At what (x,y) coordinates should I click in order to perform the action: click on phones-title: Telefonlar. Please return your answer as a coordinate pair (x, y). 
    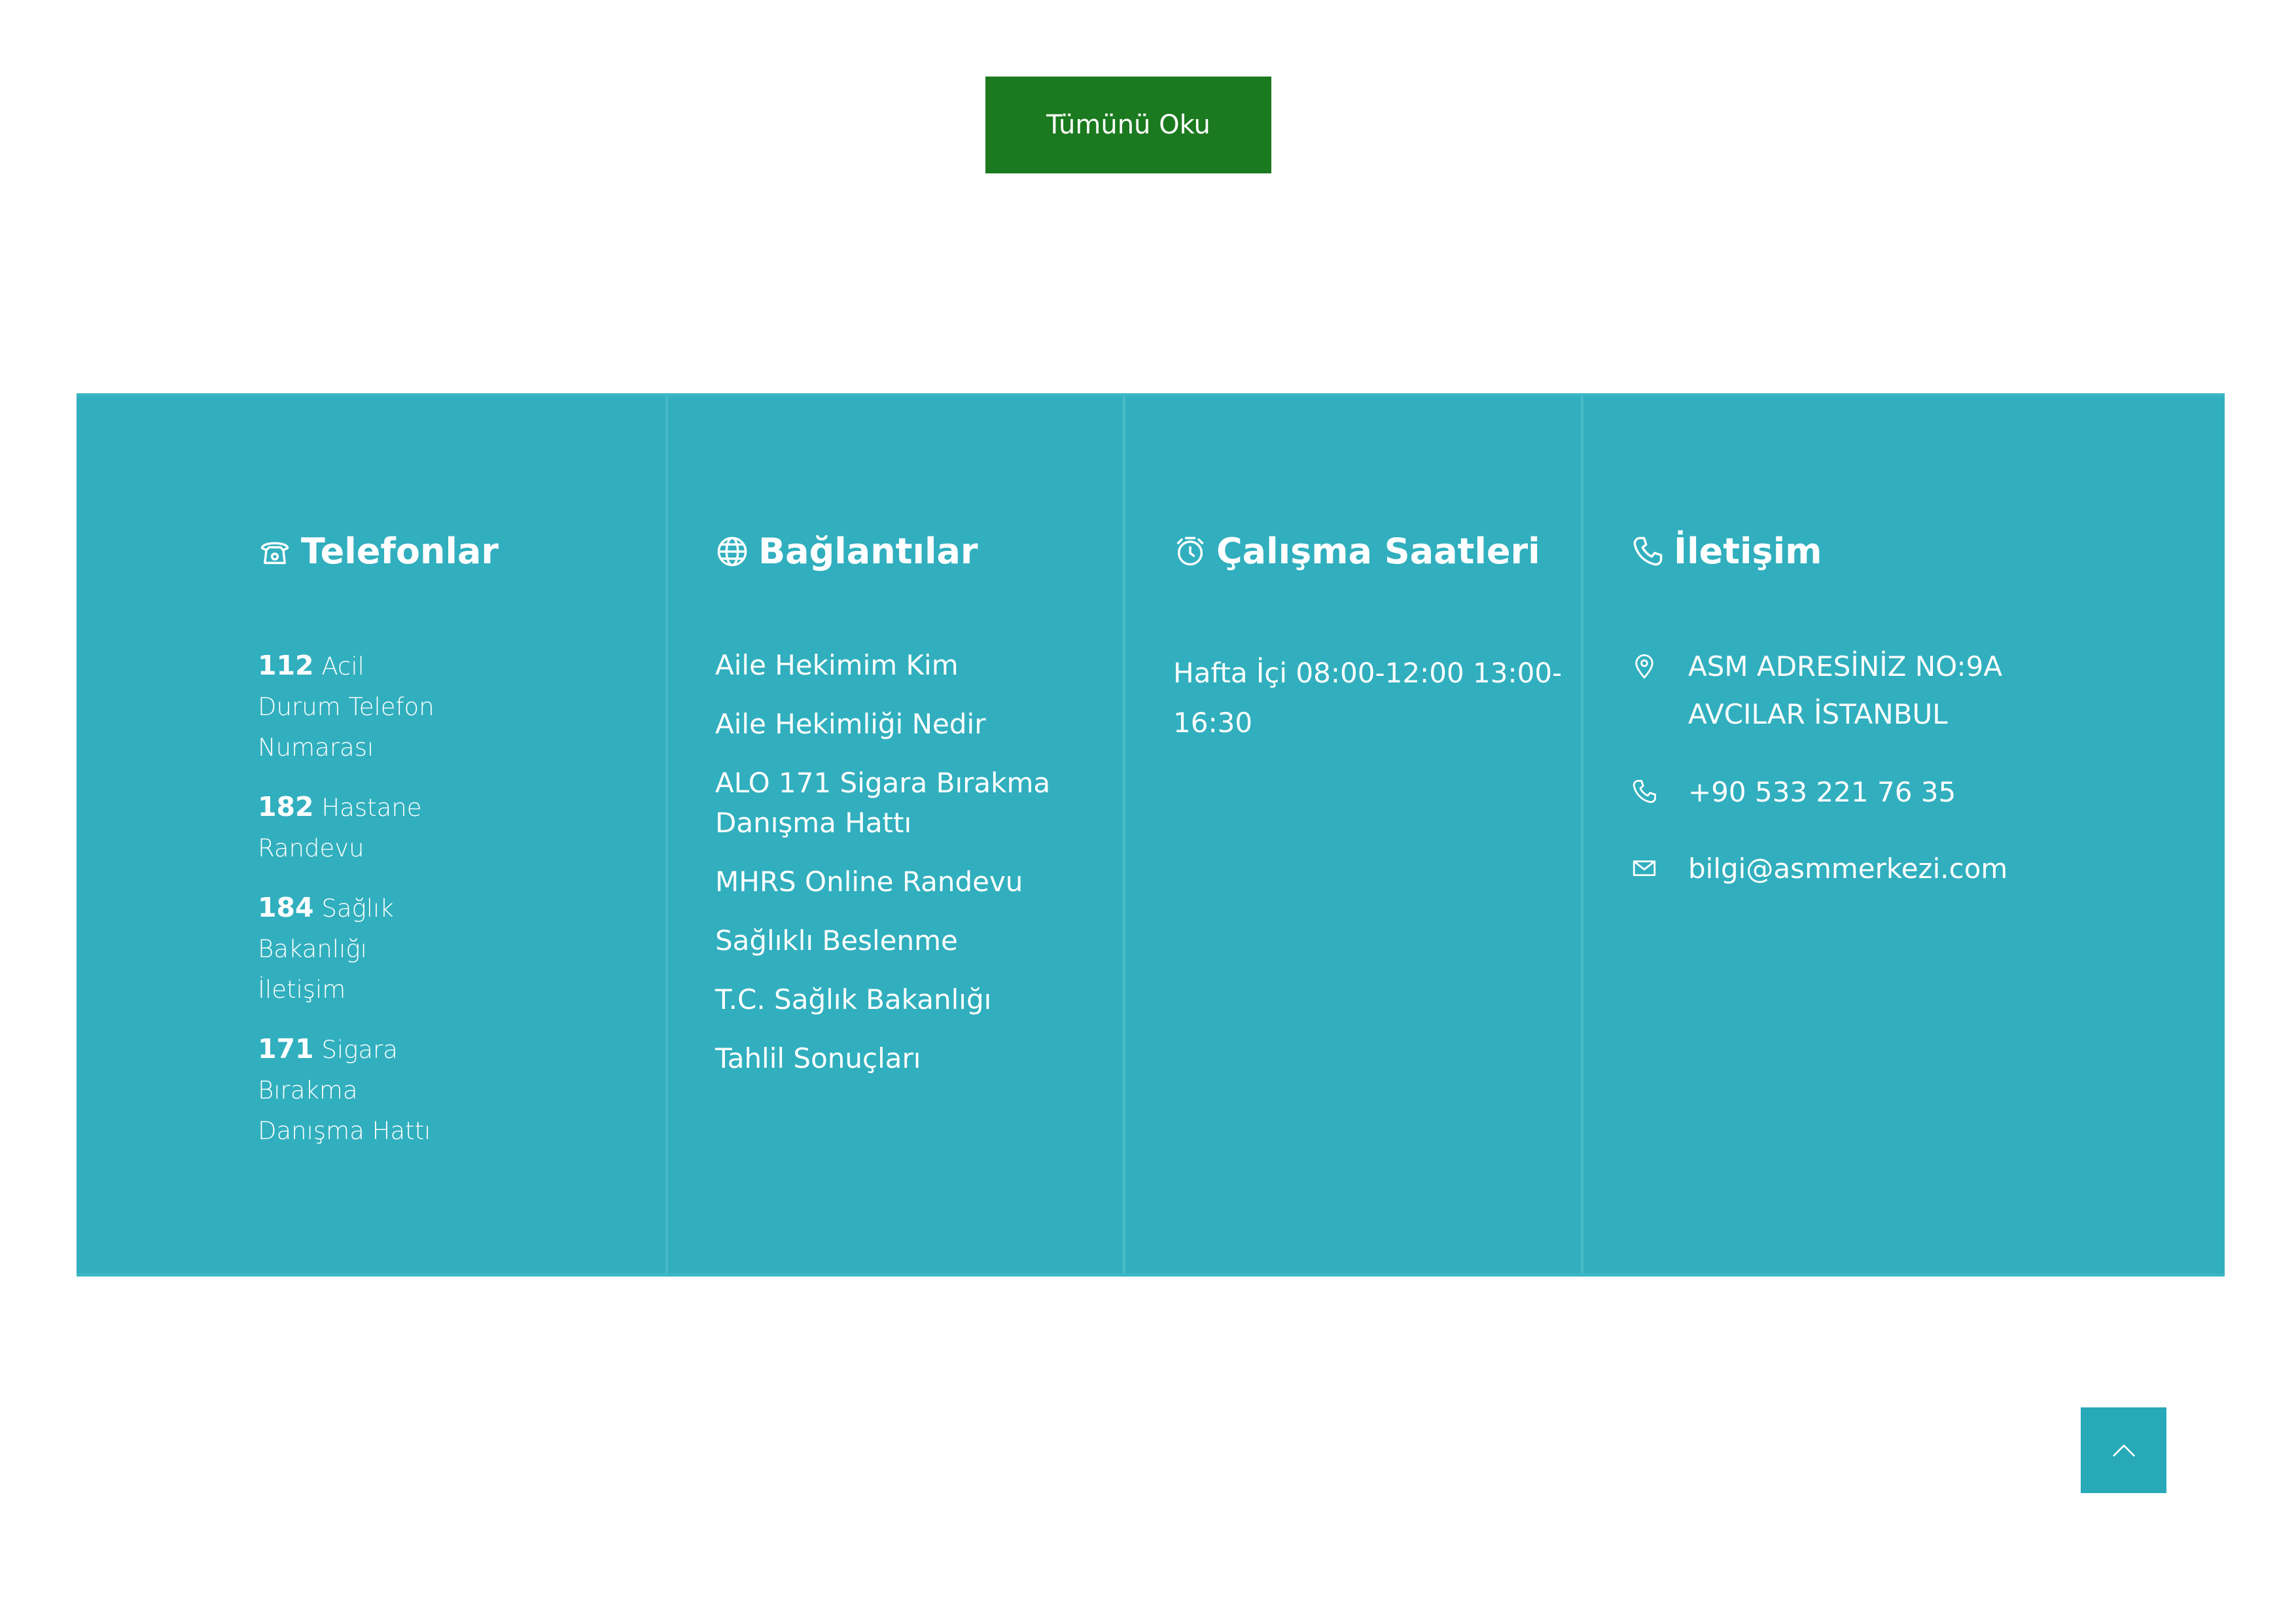
    Looking at the image, I should click on (378, 551).